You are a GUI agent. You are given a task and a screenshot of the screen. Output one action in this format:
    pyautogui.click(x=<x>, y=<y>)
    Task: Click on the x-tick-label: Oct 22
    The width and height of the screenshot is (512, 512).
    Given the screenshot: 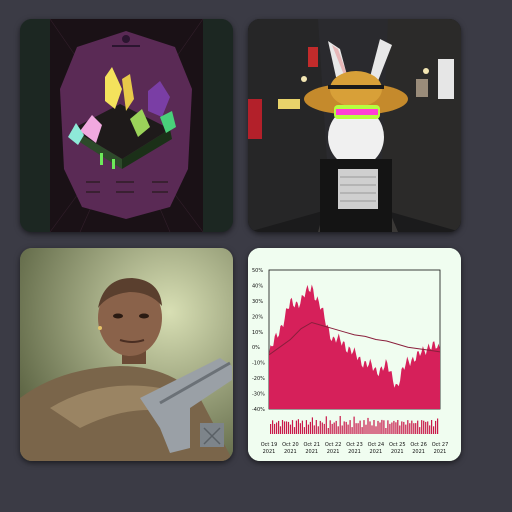 What is the action you would take?
    pyautogui.click(x=333, y=445)
    